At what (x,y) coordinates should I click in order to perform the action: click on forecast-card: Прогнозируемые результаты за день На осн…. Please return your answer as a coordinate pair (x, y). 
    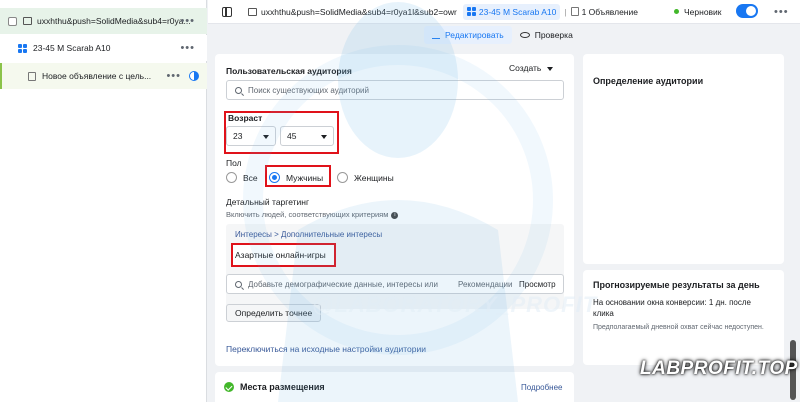
    Looking at the image, I should click on (683, 317).